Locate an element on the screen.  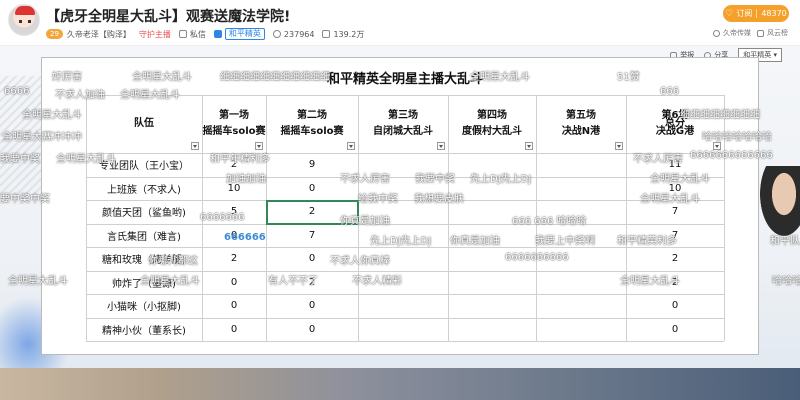
selected-cell is located at coordinates (312, 212).